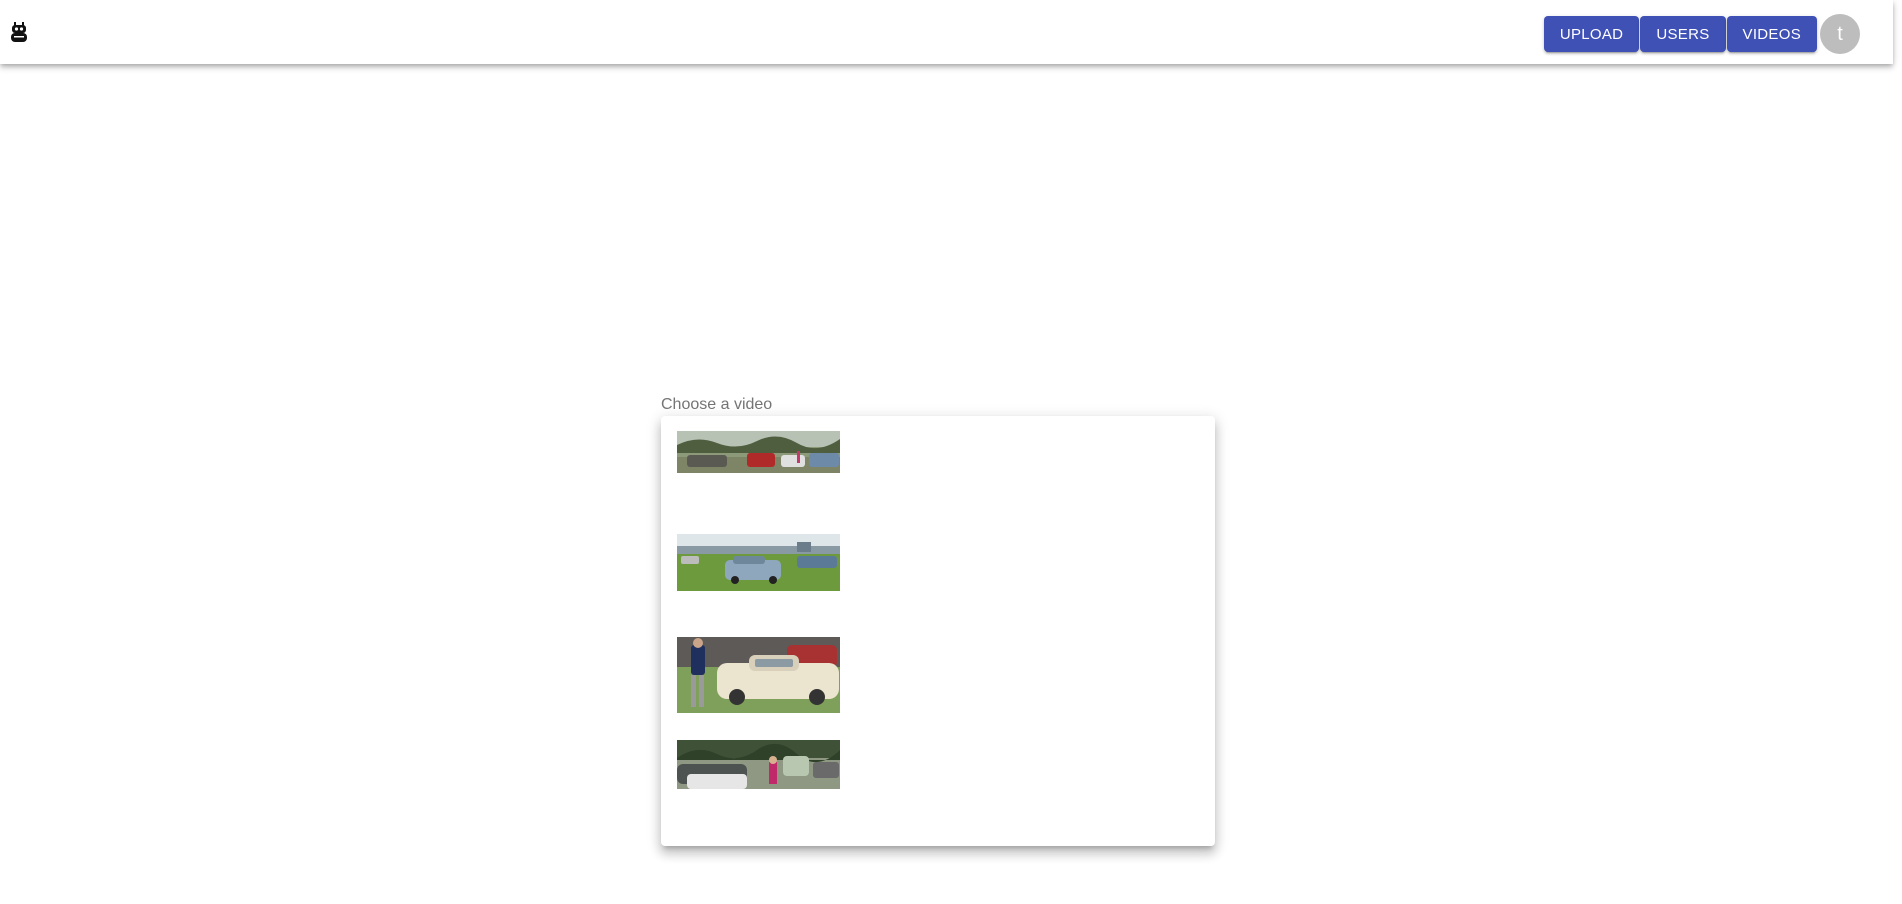 The height and width of the screenshot is (904, 1902). What do you see at coordinates (938, 631) in the screenshot?
I see `video-select-menu` at bounding box center [938, 631].